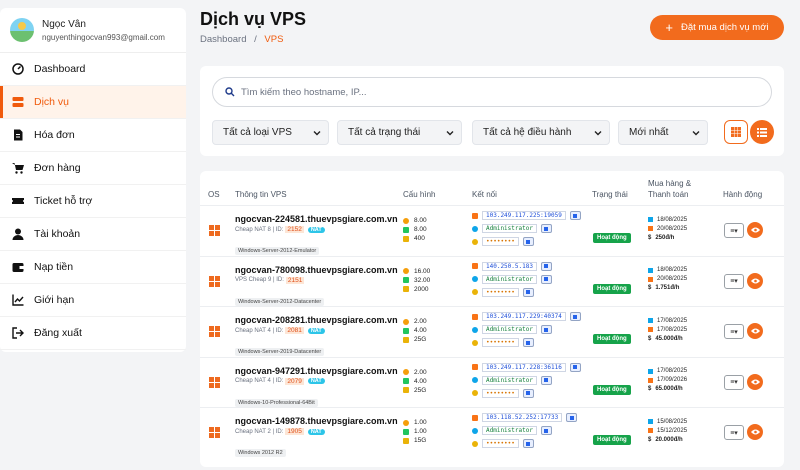  What do you see at coordinates (280, 431) in the screenshot?
I see `vps-plan: Cheap NAT 2 | ID: 1905 NAT` at bounding box center [280, 431].